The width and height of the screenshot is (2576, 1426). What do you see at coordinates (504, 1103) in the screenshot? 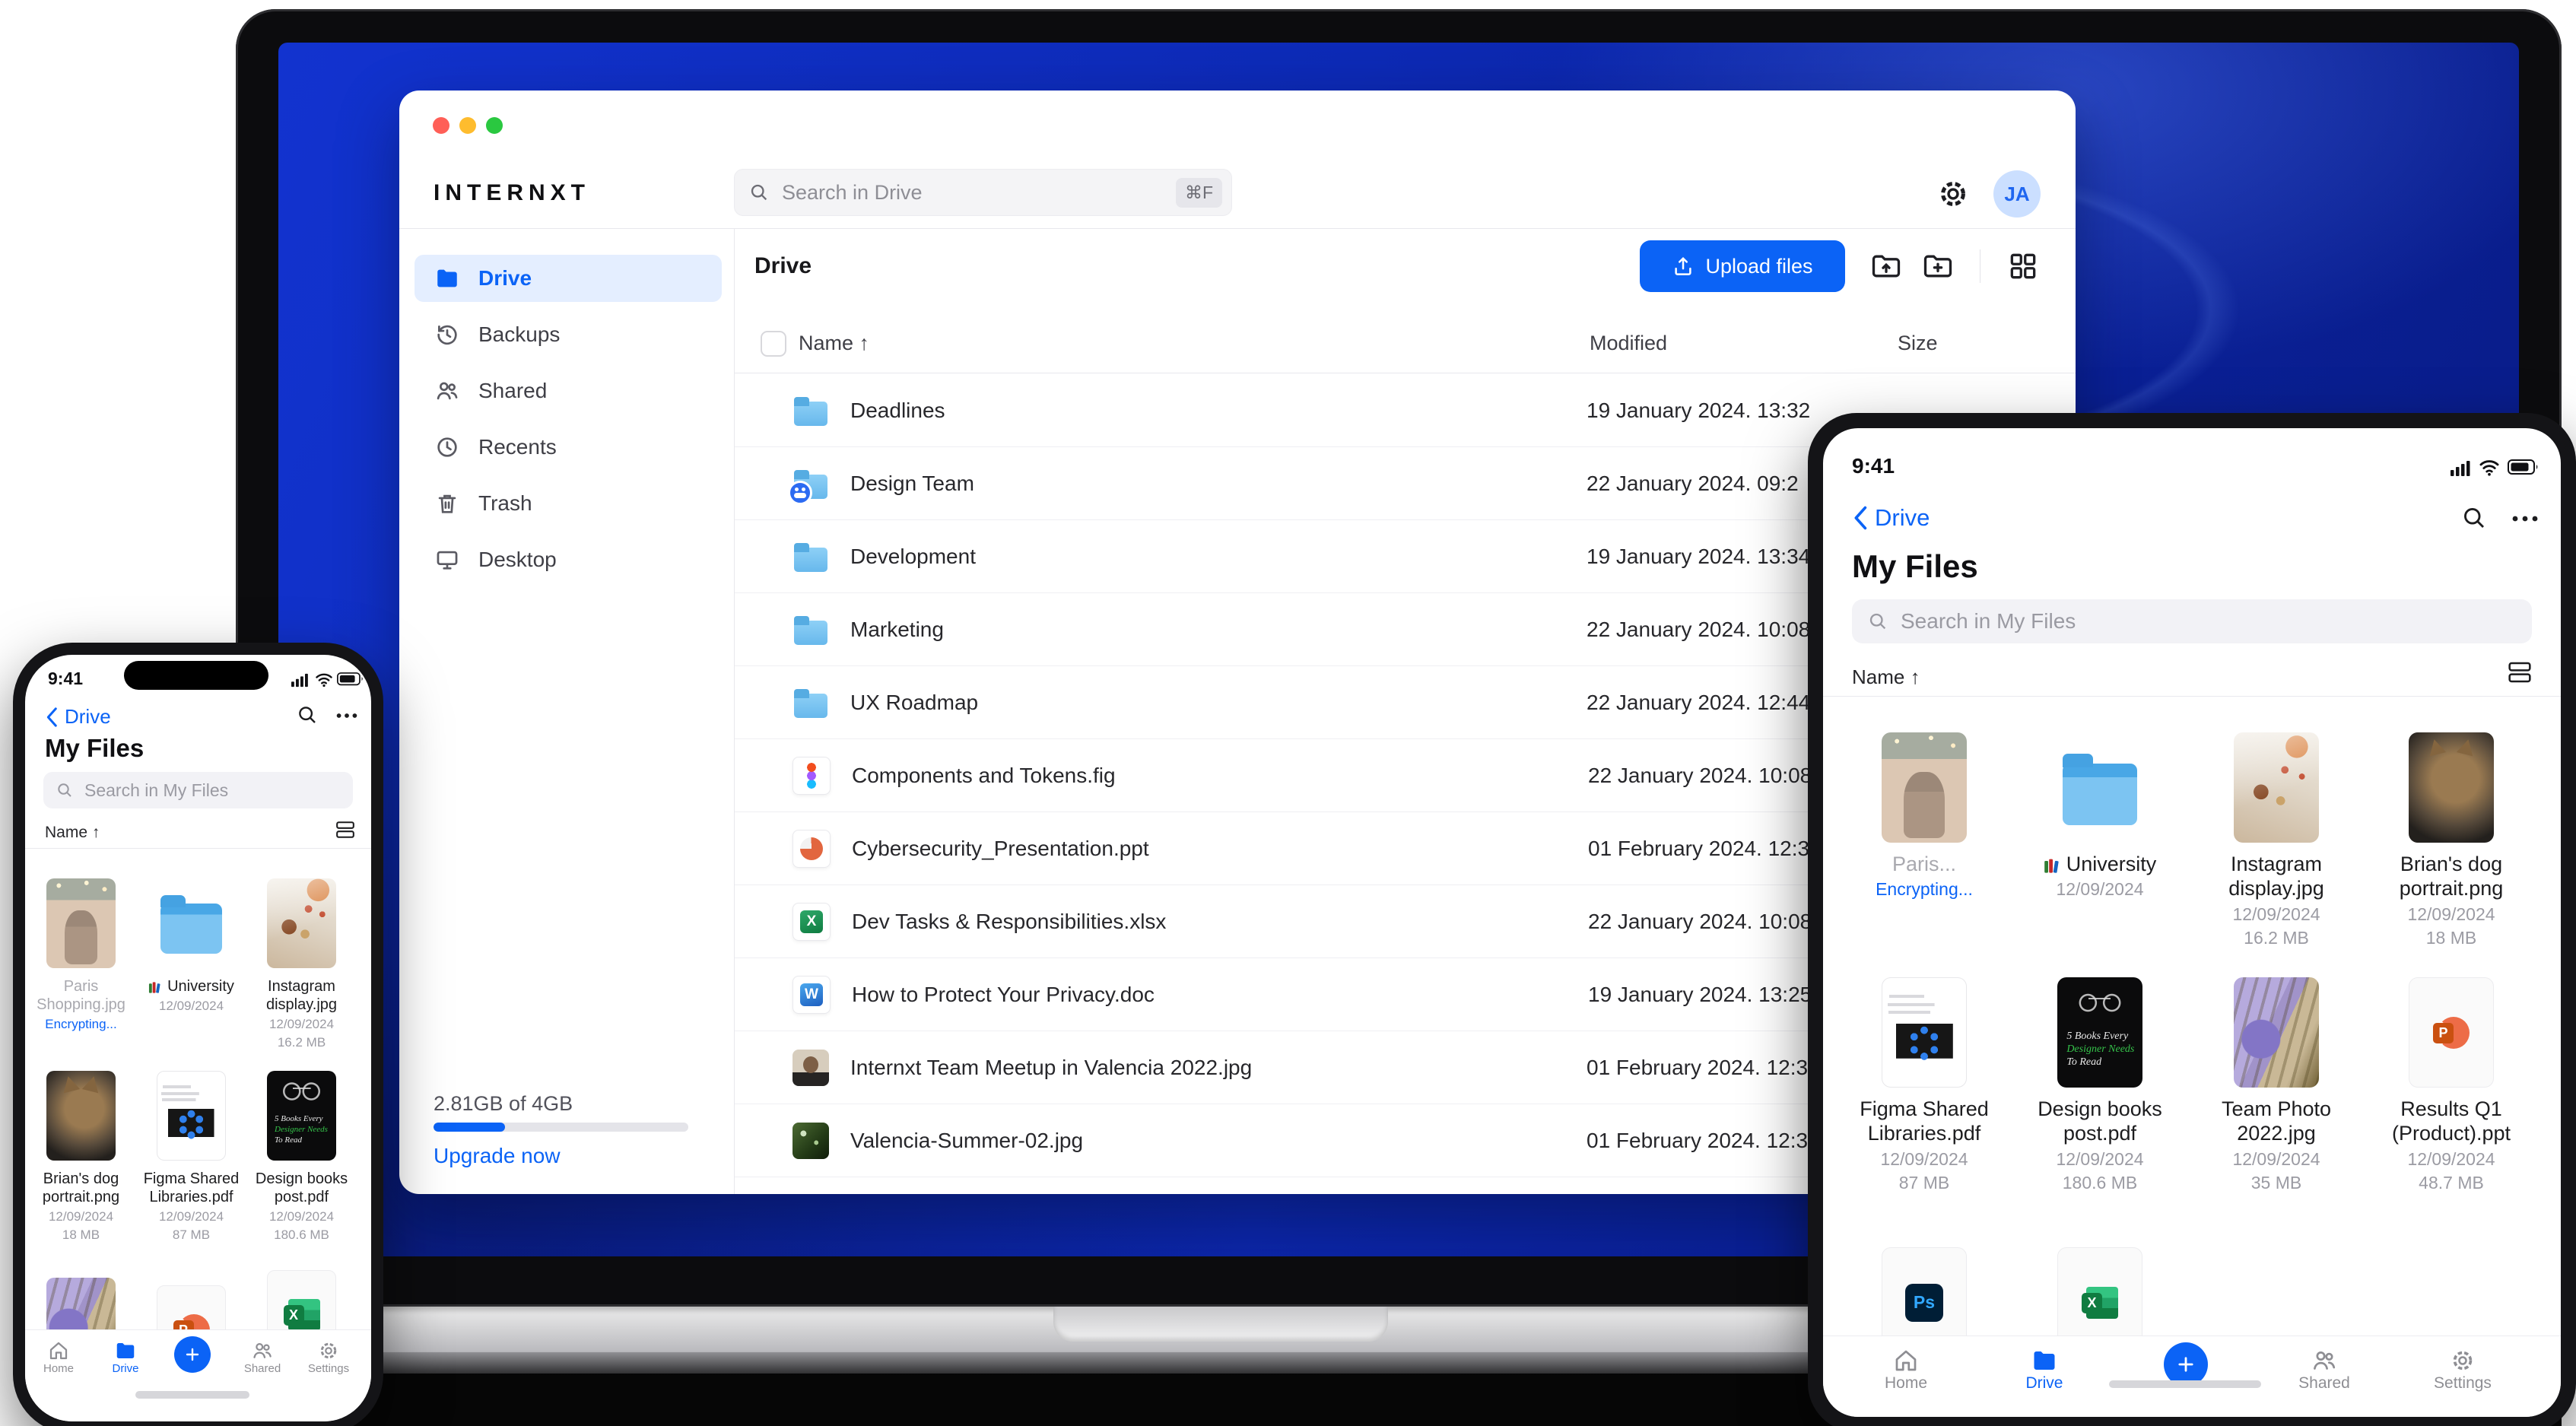
I see `storage-usage-label: 2.81GB of 4GB` at bounding box center [504, 1103].